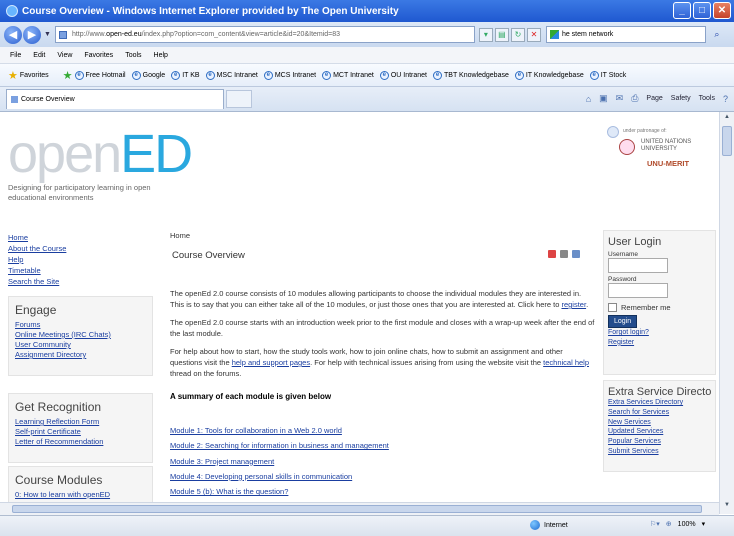 This screenshot has width=734, height=536. Describe the element at coordinates (623, 321) in the screenshot. I see `login-button: Login` at that location.